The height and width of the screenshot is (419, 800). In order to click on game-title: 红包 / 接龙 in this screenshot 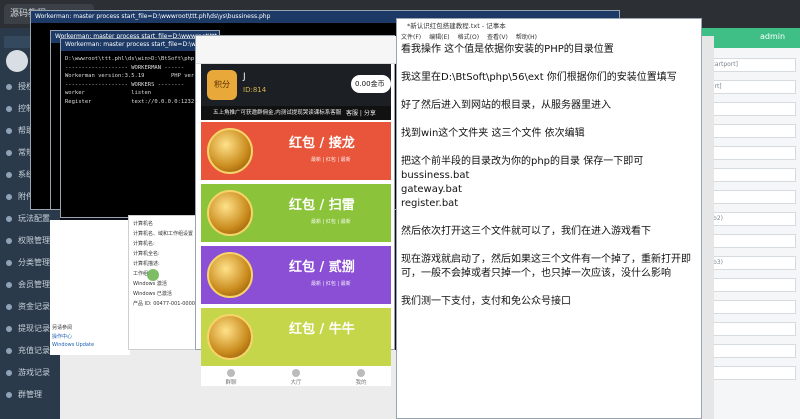, I will do `click(322, 143)`.